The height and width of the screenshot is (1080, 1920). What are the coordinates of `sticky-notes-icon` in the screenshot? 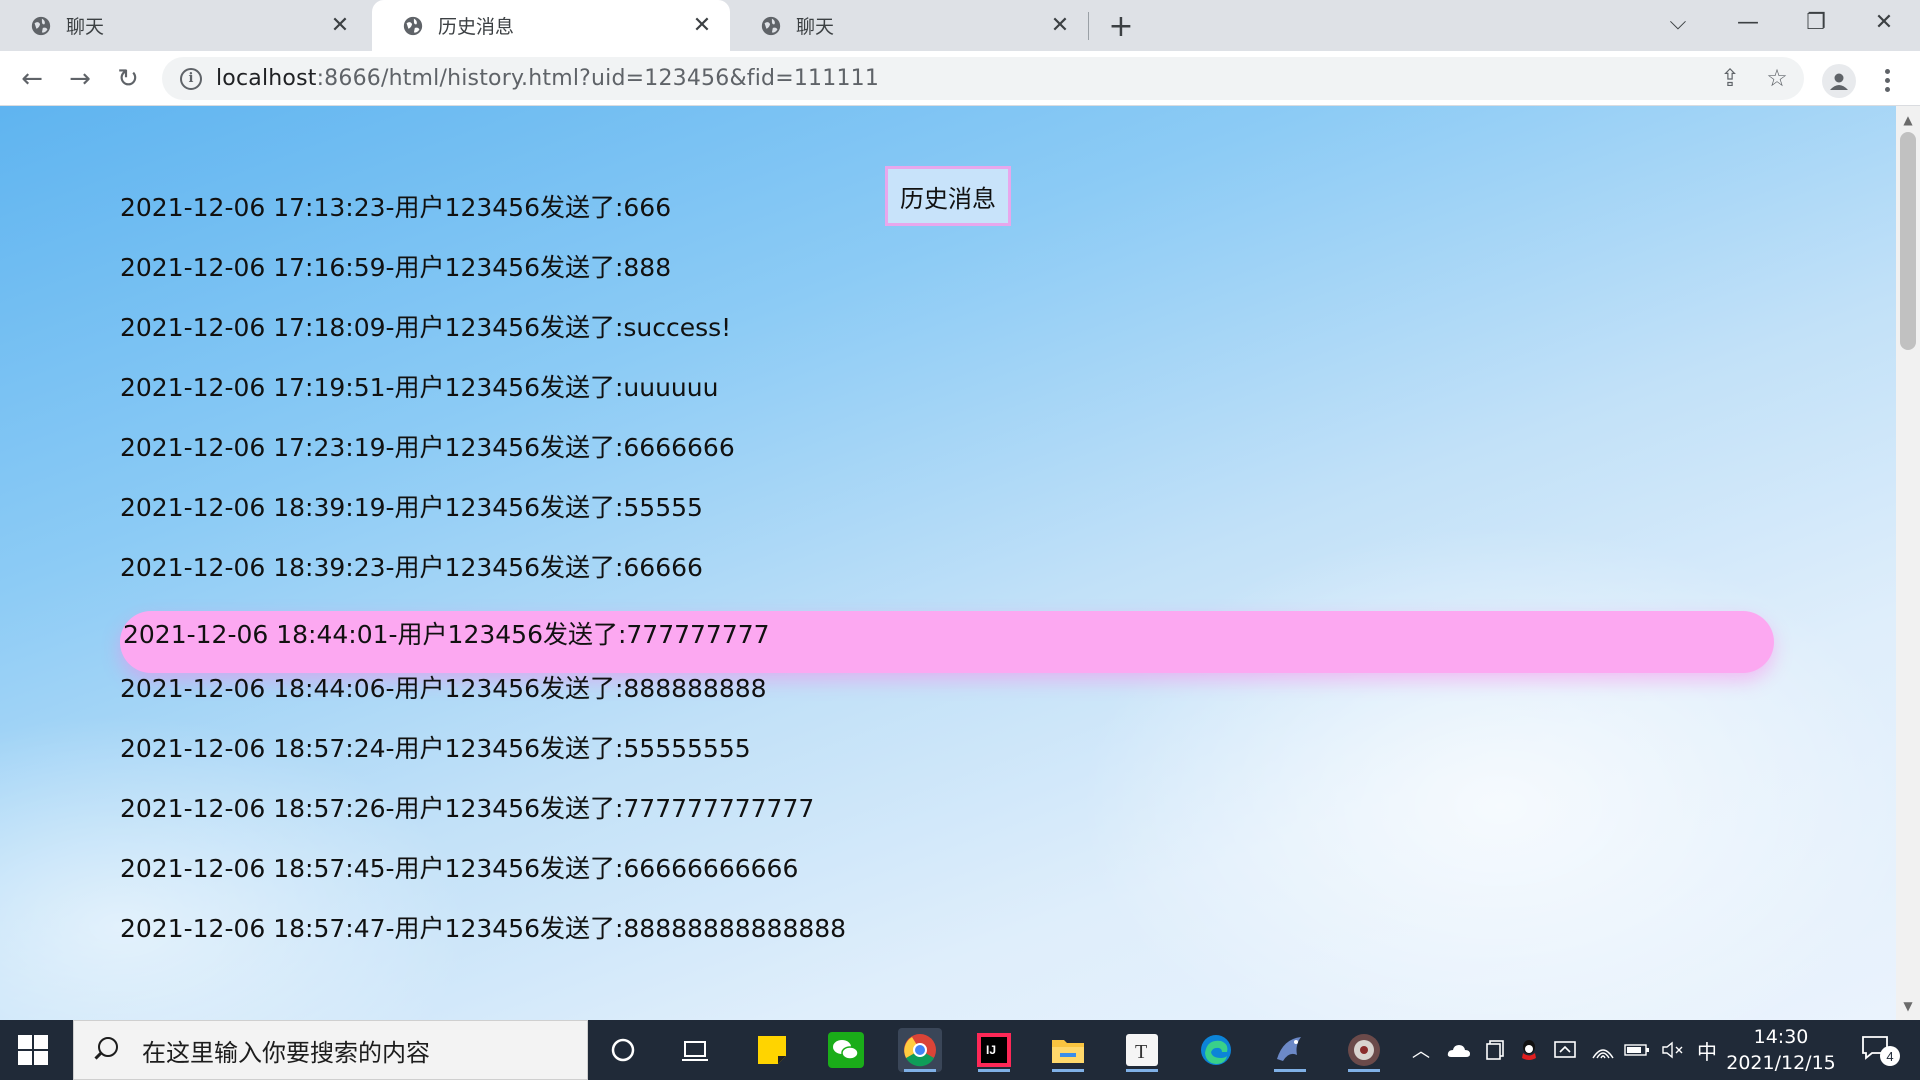 It's located at (772, 1050).